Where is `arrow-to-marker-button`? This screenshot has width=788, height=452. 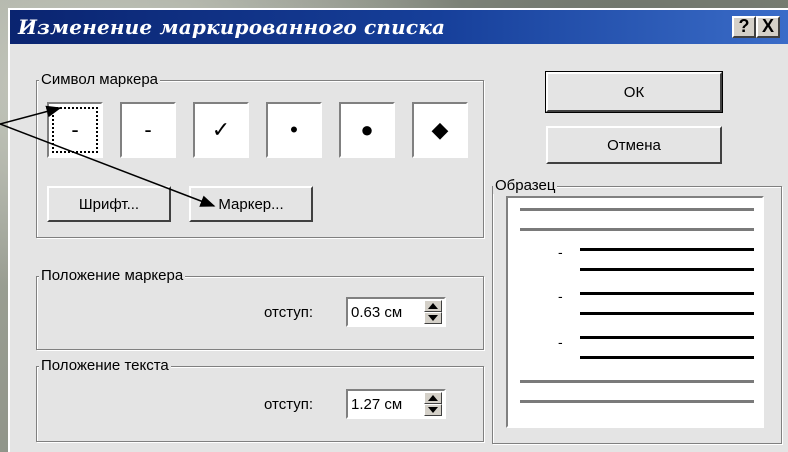
arrow-to-marker-button is located at coordinates (108, 165).